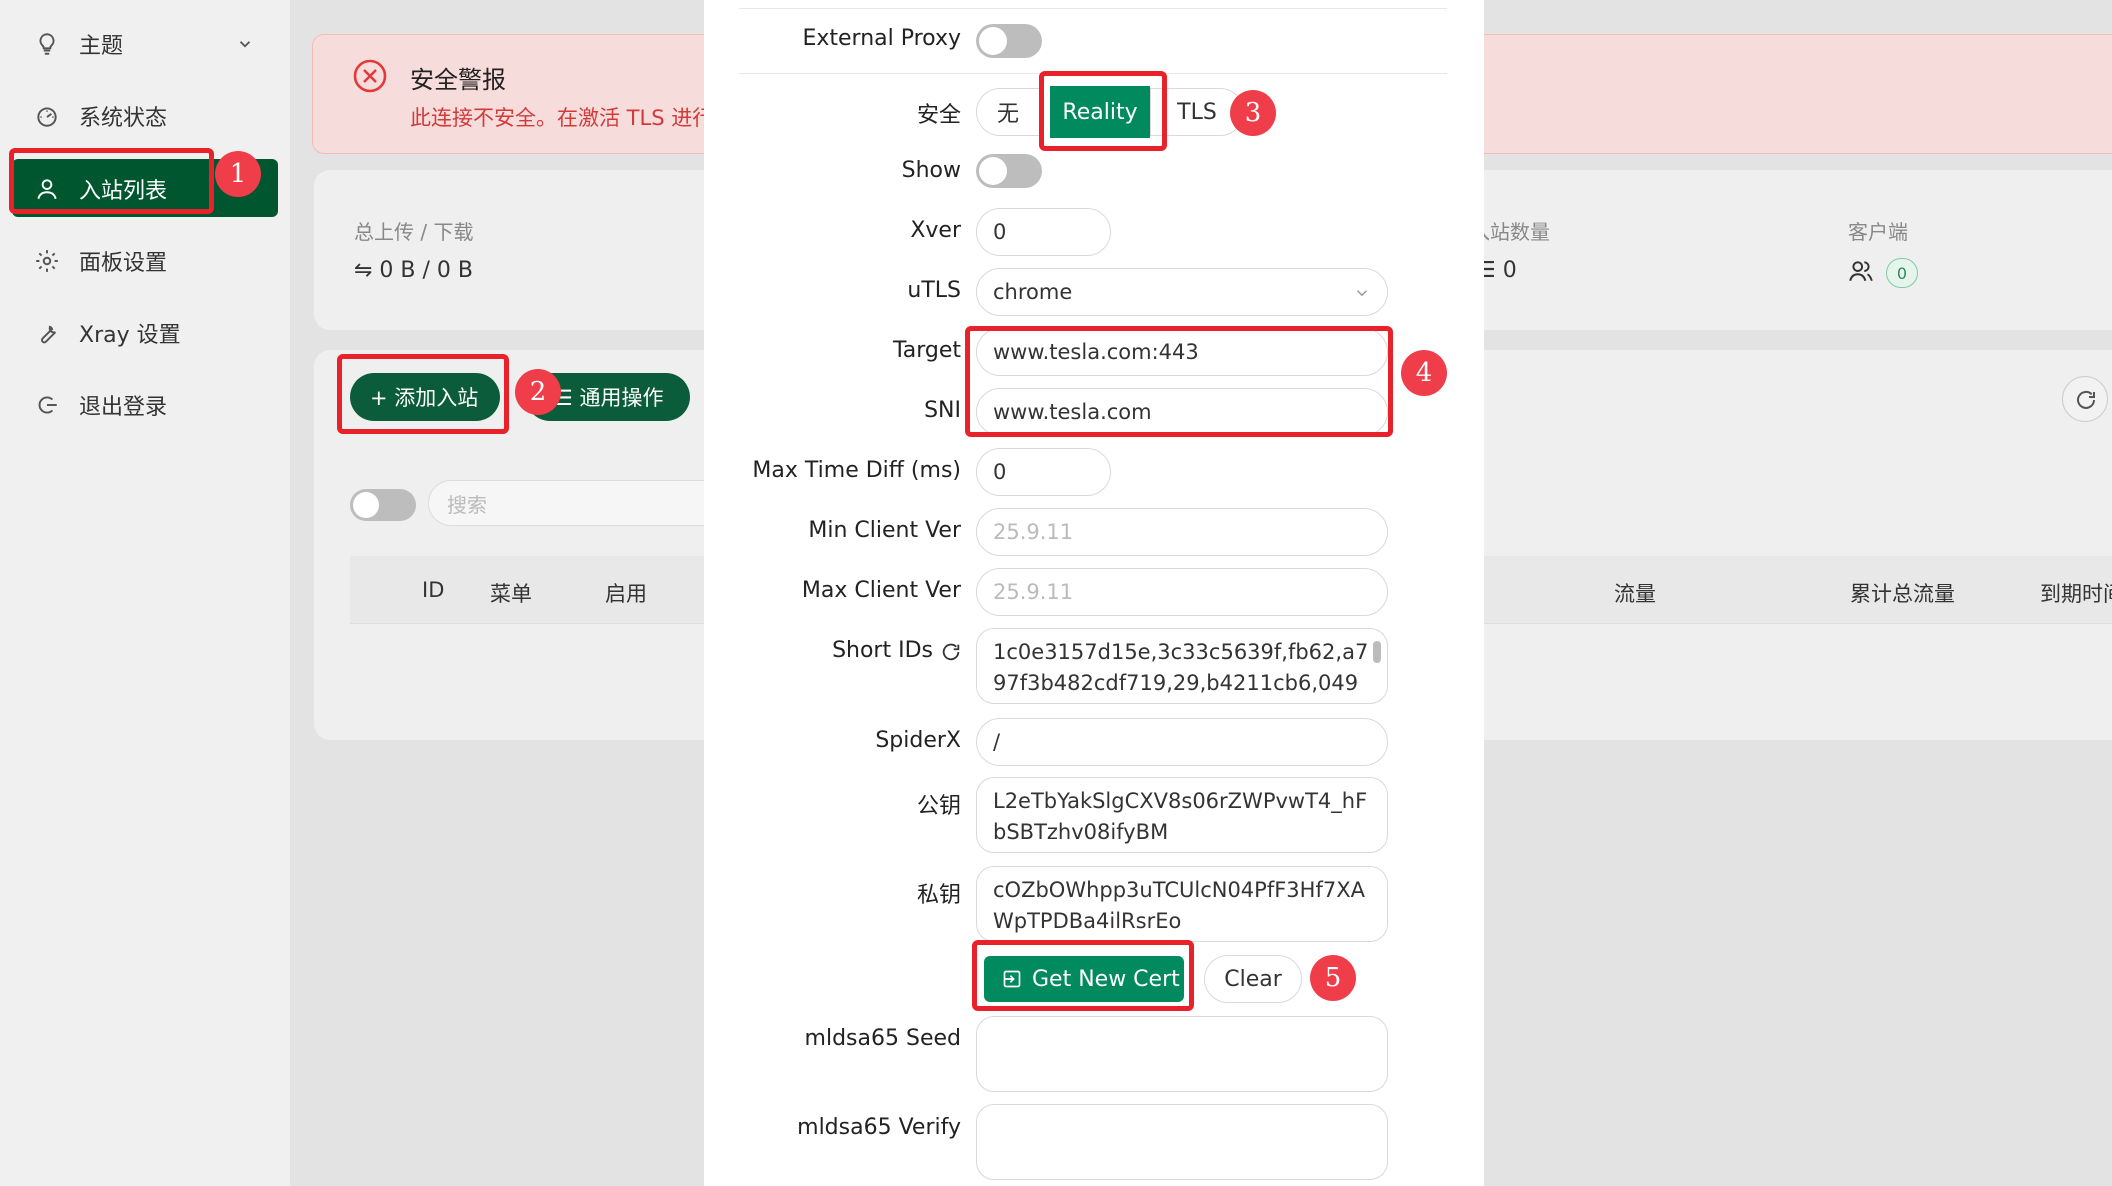 The image size is (2112, 1186). Describe the element at coordinates (1182, 1054) in the screenshot. I see `mldsa-seed-textarea` at that location.